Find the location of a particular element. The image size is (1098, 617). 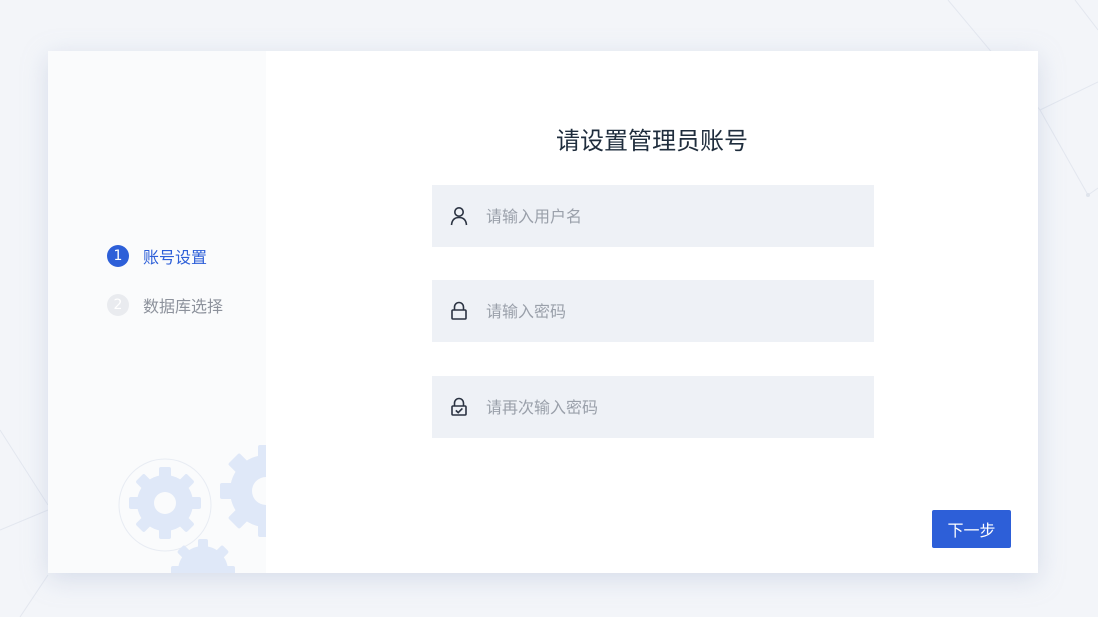

confirm-password-field is located at coordinates (653, 407).